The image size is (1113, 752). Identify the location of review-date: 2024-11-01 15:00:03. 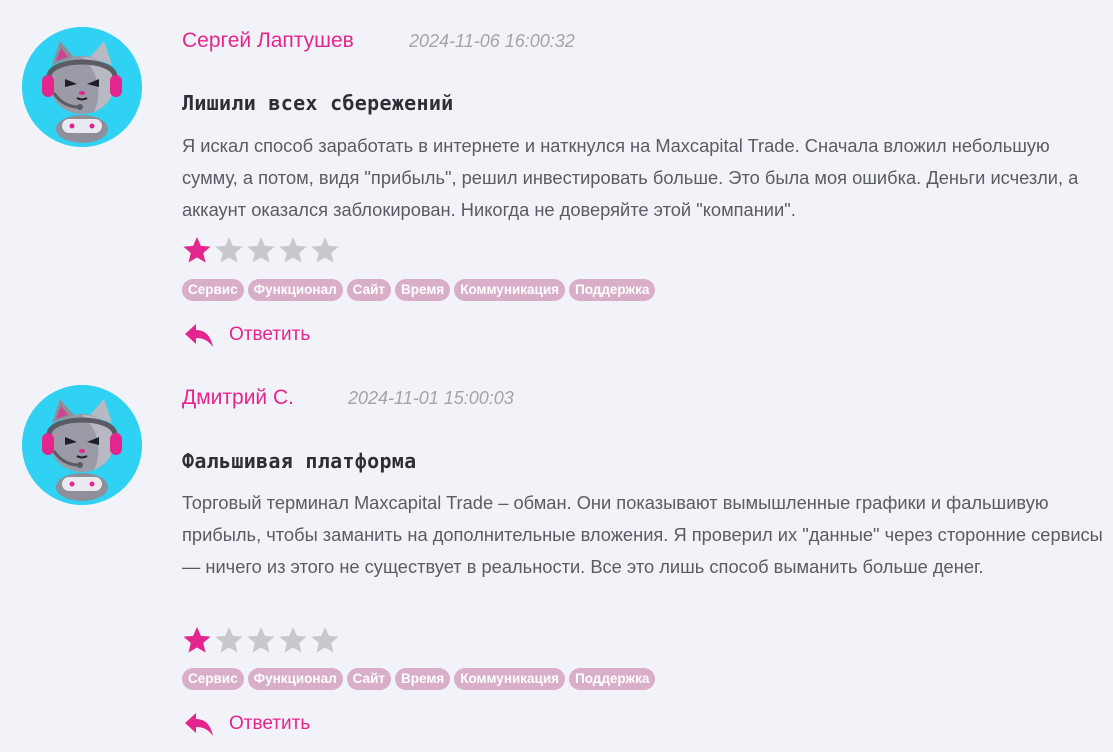
(431, 398).